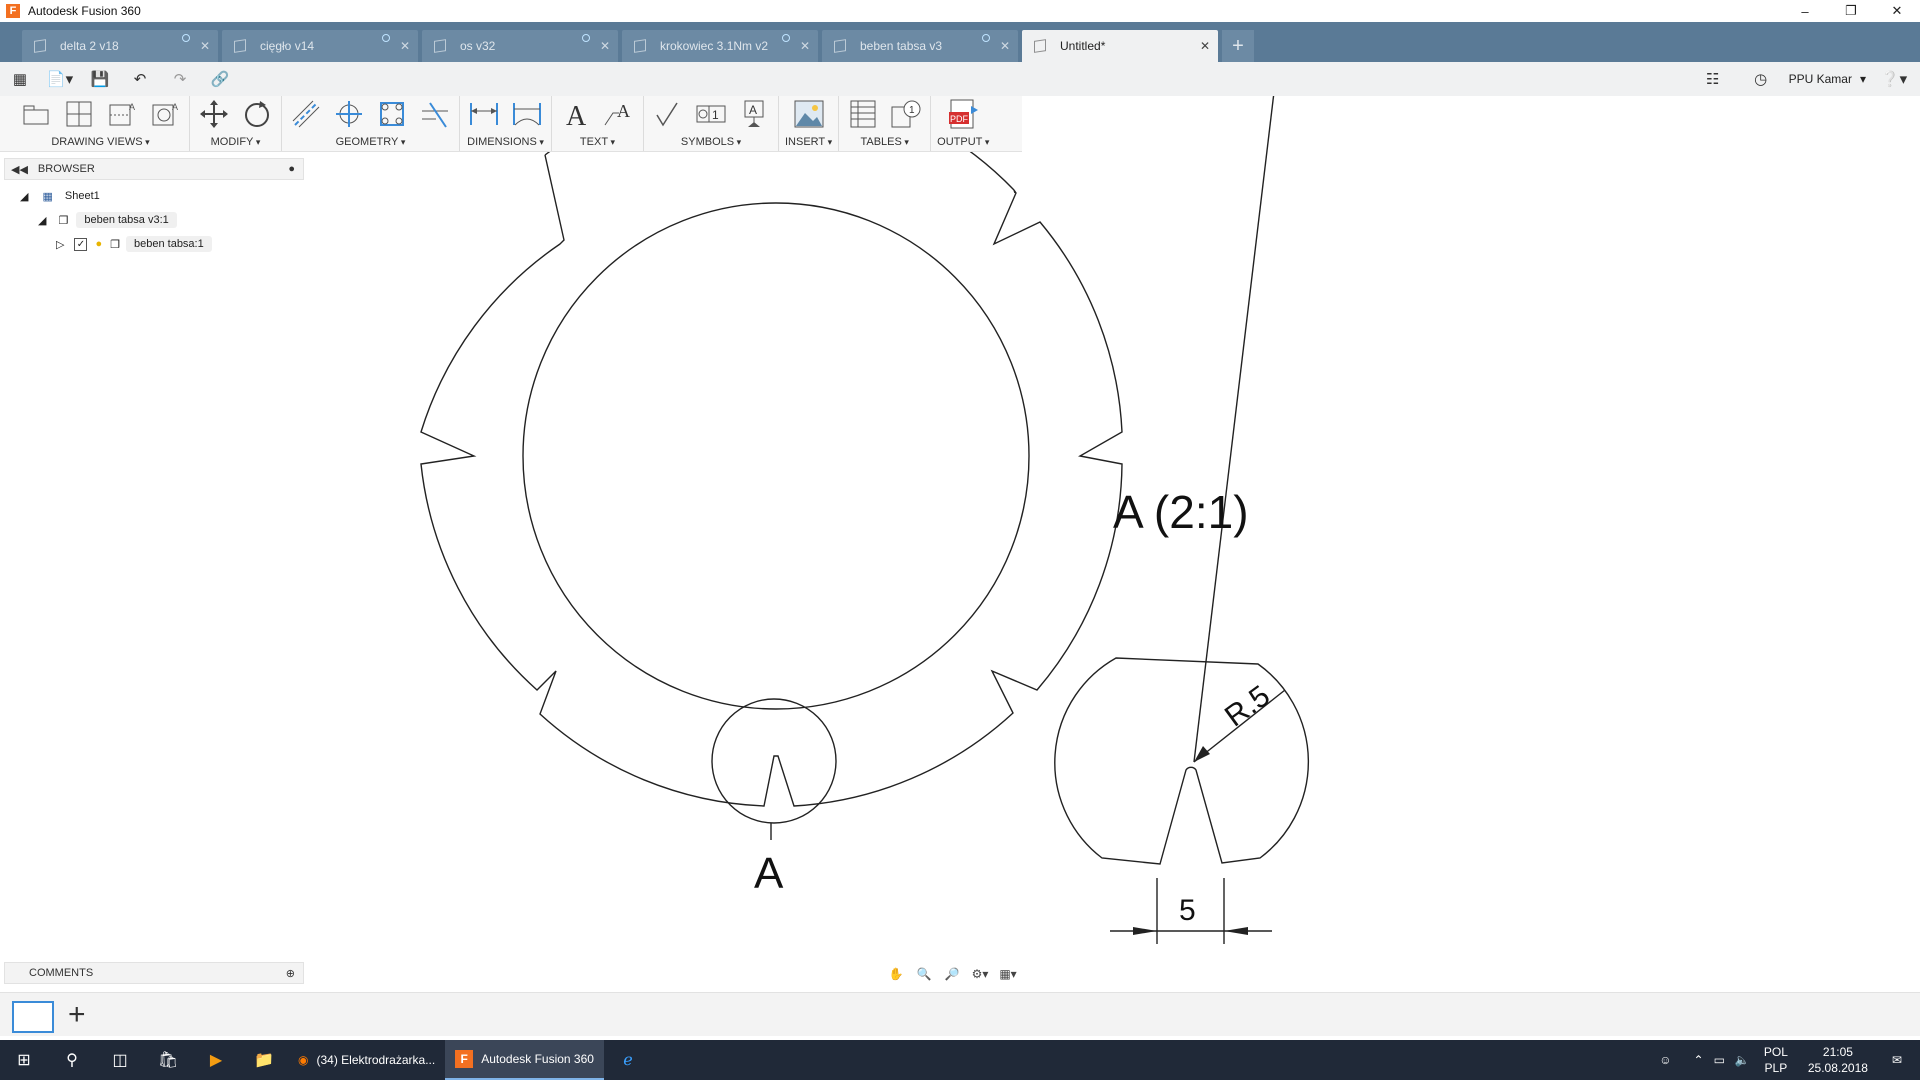 This screenshot has width=1920, height=1080. Describe the element at coordinates (505, 142) in the screenshot. I see `dimensions-menu: DIMENSIONS` at that location.